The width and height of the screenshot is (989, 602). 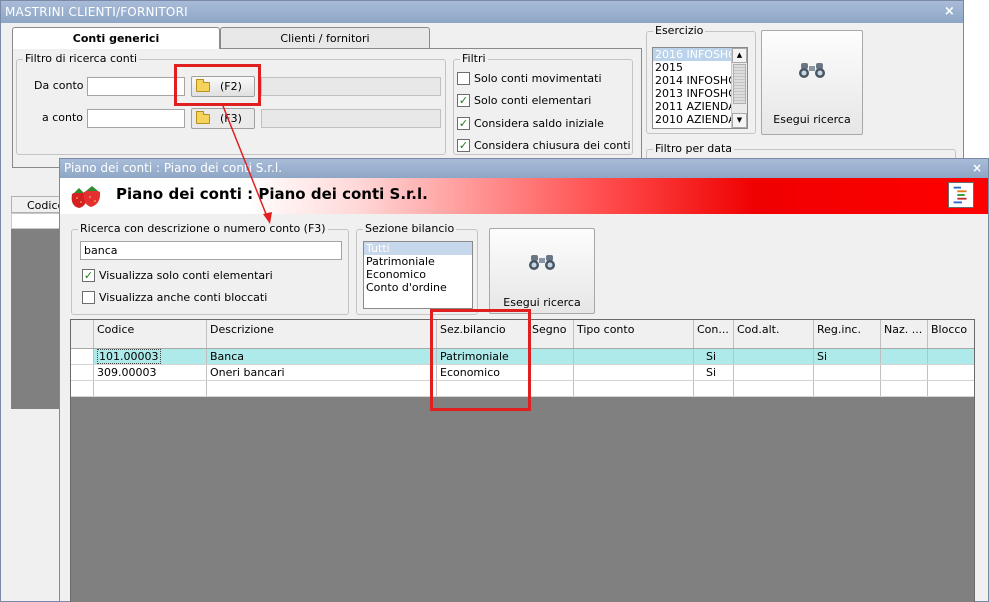 I want to click on scroll-up-icon: ▲, so click(x=739, y=55).